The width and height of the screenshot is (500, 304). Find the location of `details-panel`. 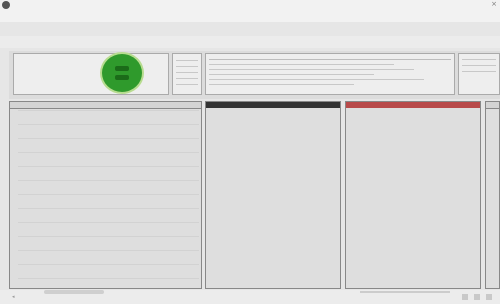

details-panel is located at coordinates (330, 74).